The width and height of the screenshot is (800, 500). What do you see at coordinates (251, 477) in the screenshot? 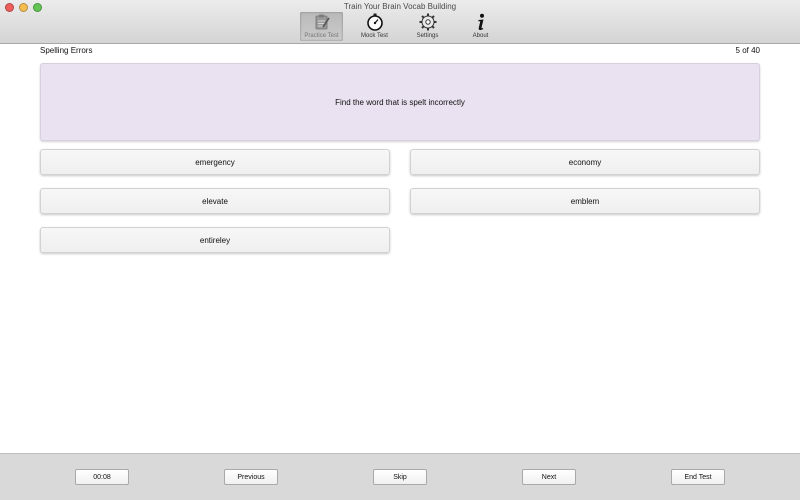
I see `previous-button: Previous` at bounding box center [251, 477].